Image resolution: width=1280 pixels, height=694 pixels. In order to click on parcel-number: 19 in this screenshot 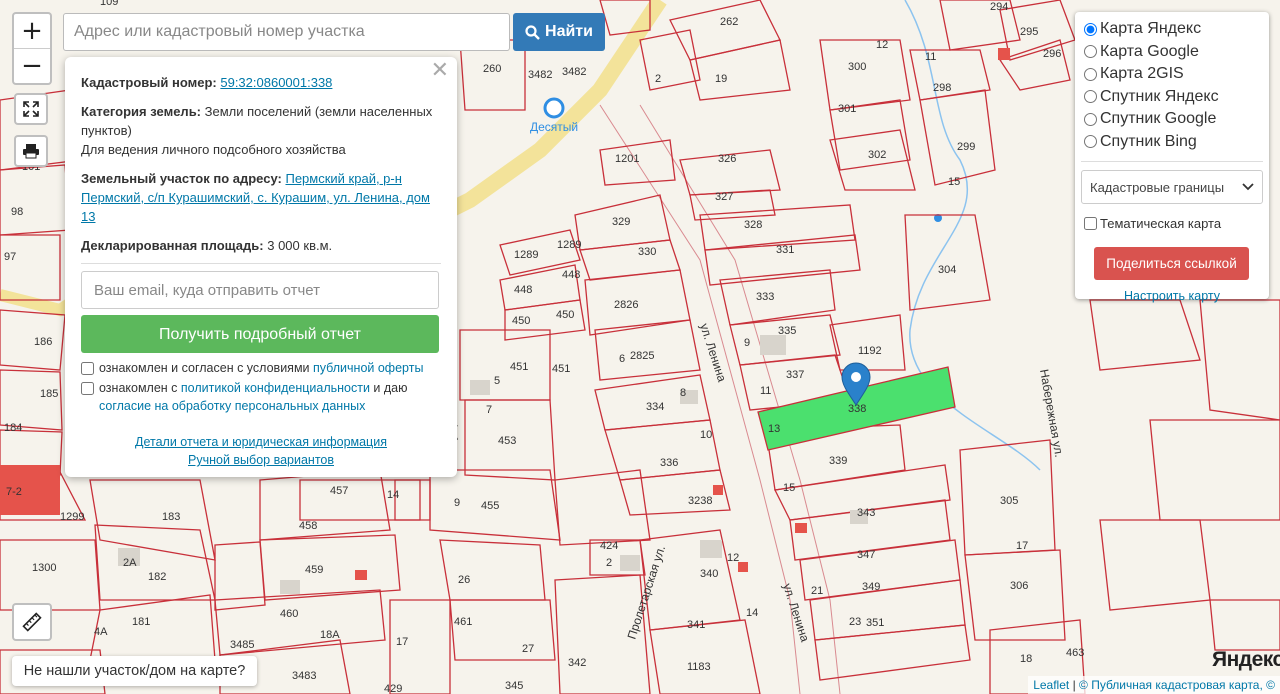, I will do `click(721, 79)`.